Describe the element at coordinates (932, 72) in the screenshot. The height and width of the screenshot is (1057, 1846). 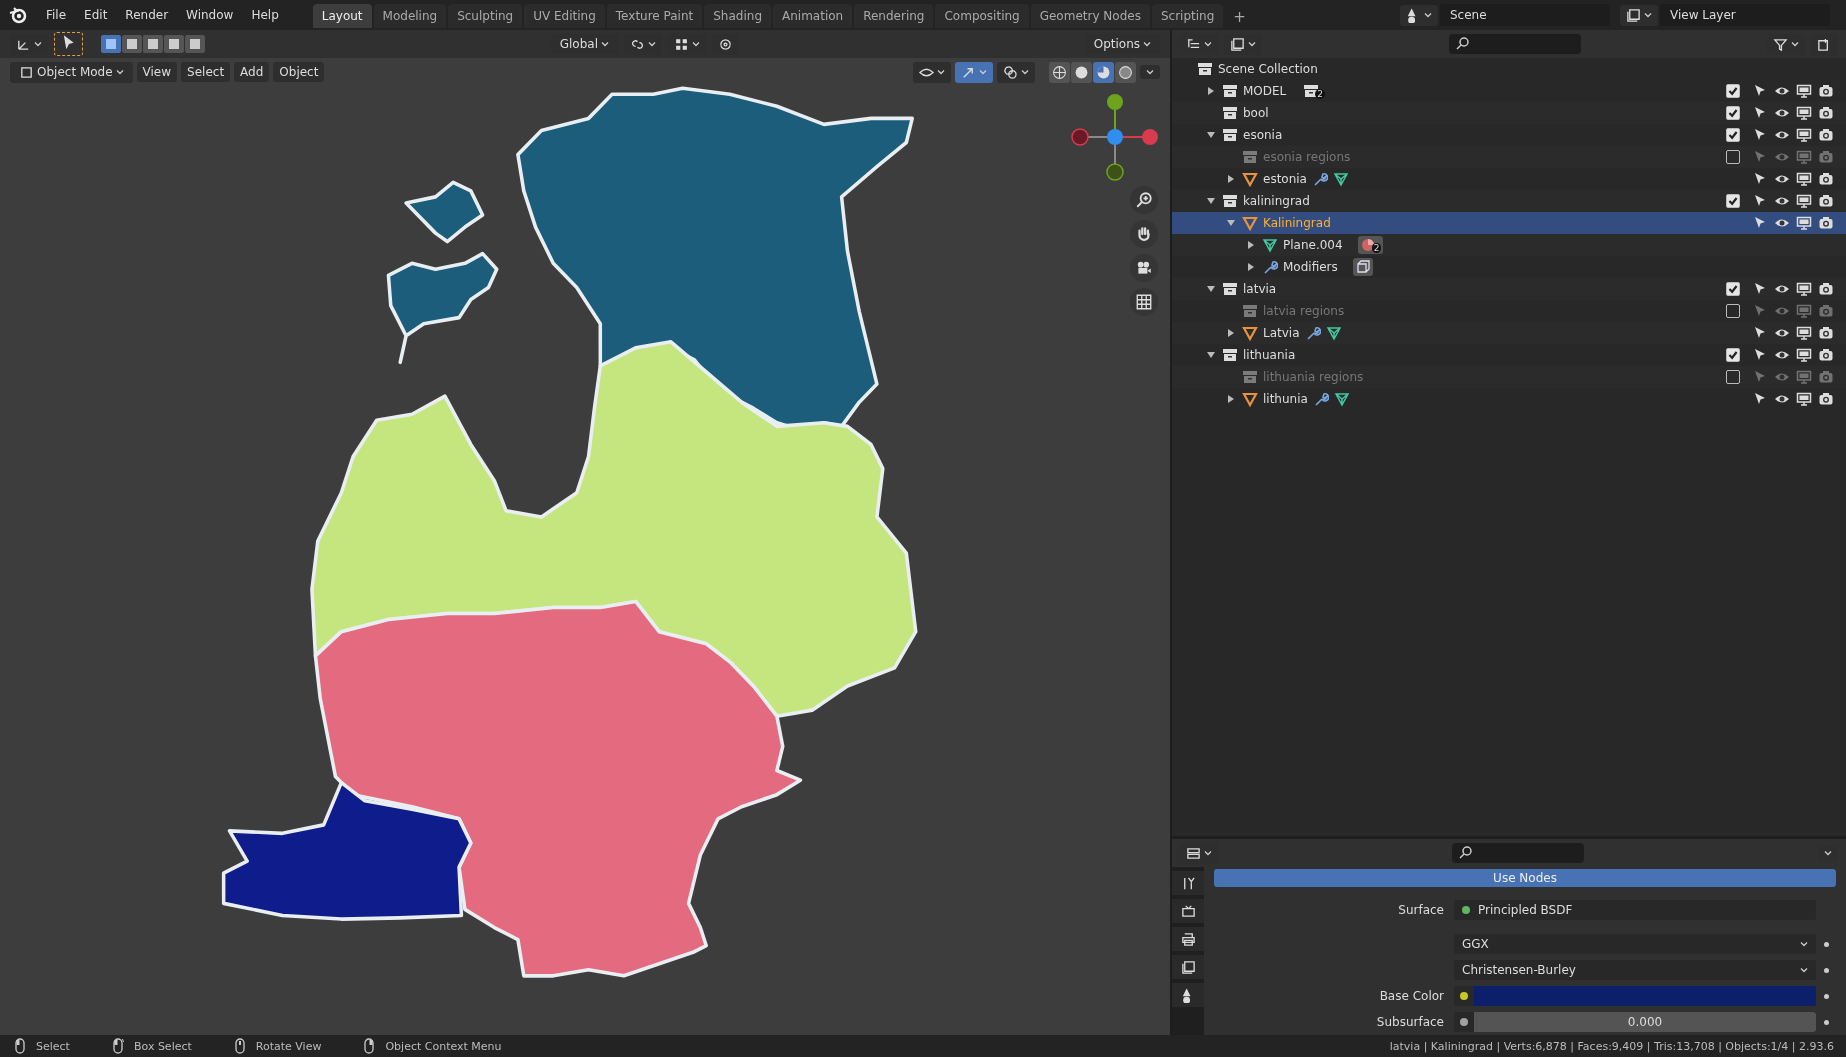
I see `visibility-button` at that location.